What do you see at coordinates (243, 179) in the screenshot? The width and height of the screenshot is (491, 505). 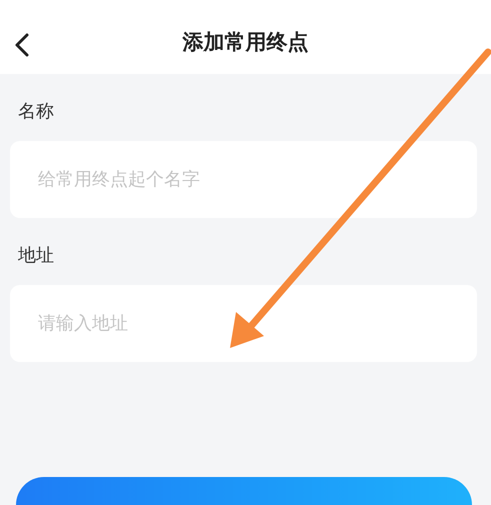 I see `input-field: 给常用终点起个名字` at bounding box center [243, 179].